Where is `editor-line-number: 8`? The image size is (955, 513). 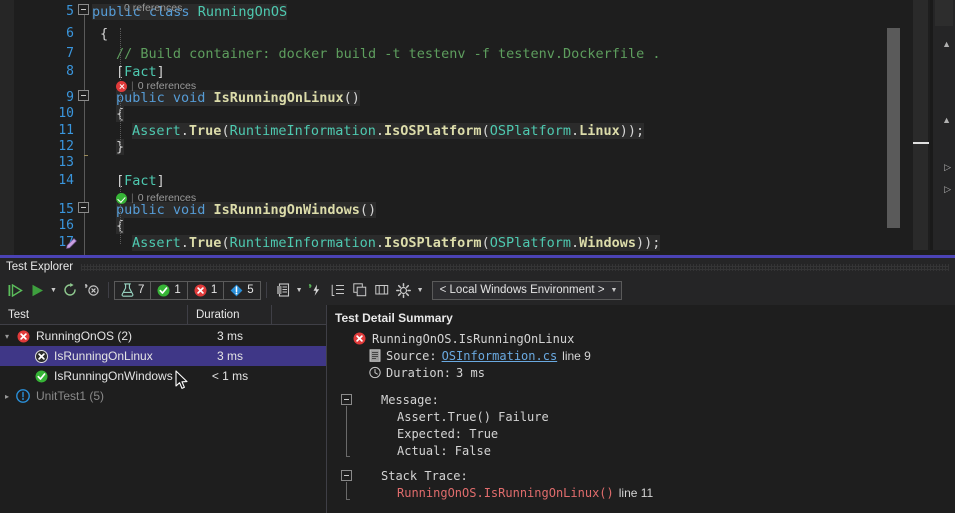 editor-line-number: 8 is located at coordinates (70, 71).